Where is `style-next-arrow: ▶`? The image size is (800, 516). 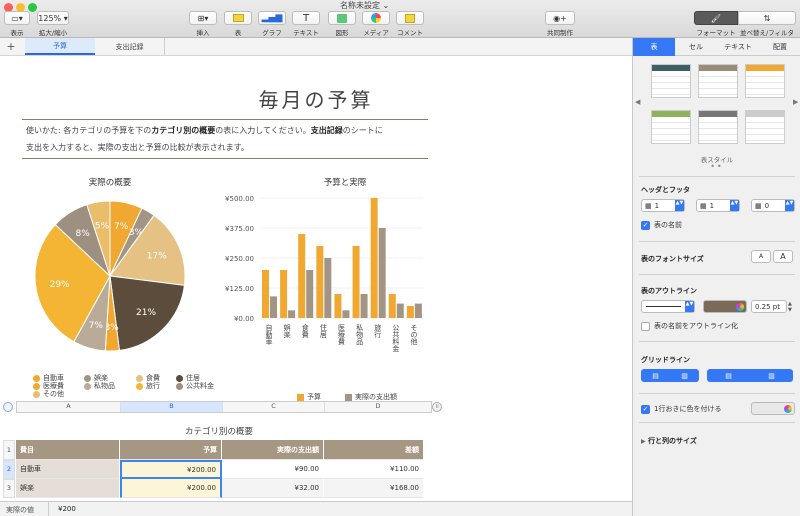
style-next-arrow: ▶ is located at coordinates (795, 102).